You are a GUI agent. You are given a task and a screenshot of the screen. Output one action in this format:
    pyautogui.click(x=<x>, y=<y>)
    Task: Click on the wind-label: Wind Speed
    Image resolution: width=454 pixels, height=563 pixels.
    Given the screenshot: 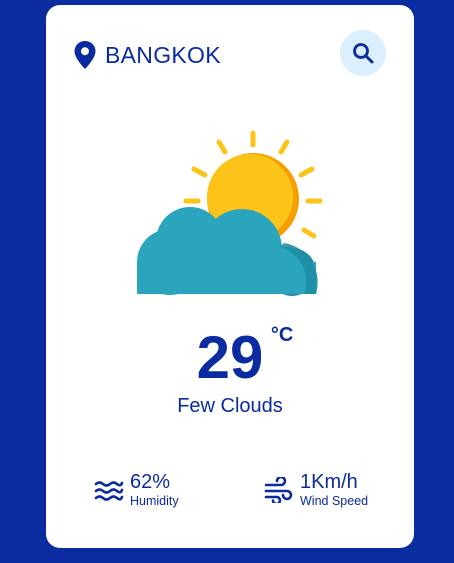 What is the action you would take?
    pyautogui.click(x=334, y=501)
    